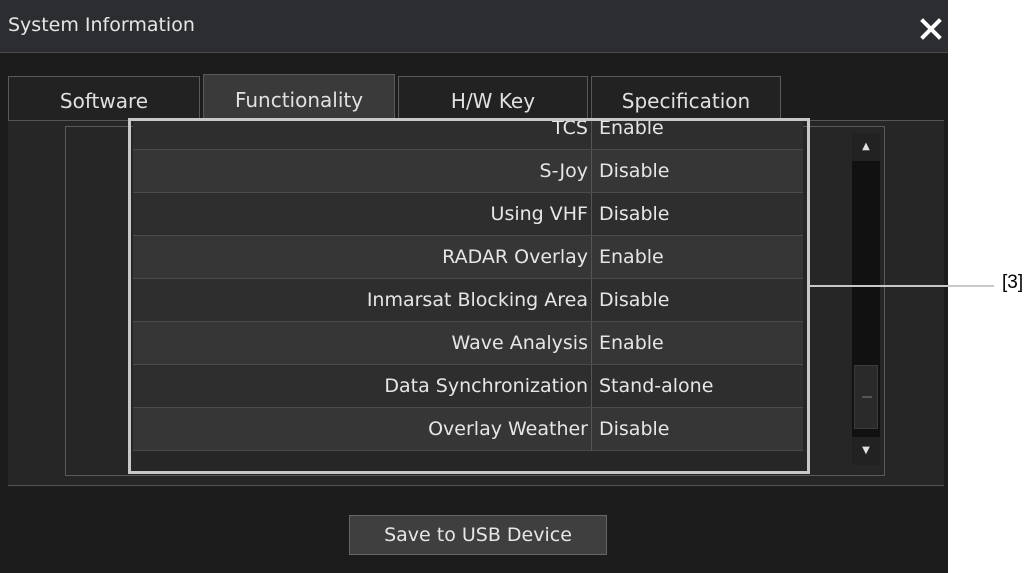  Describe the element at coordinates (362, 134) in the screenshot. I see `function-name: TCS` at that location.